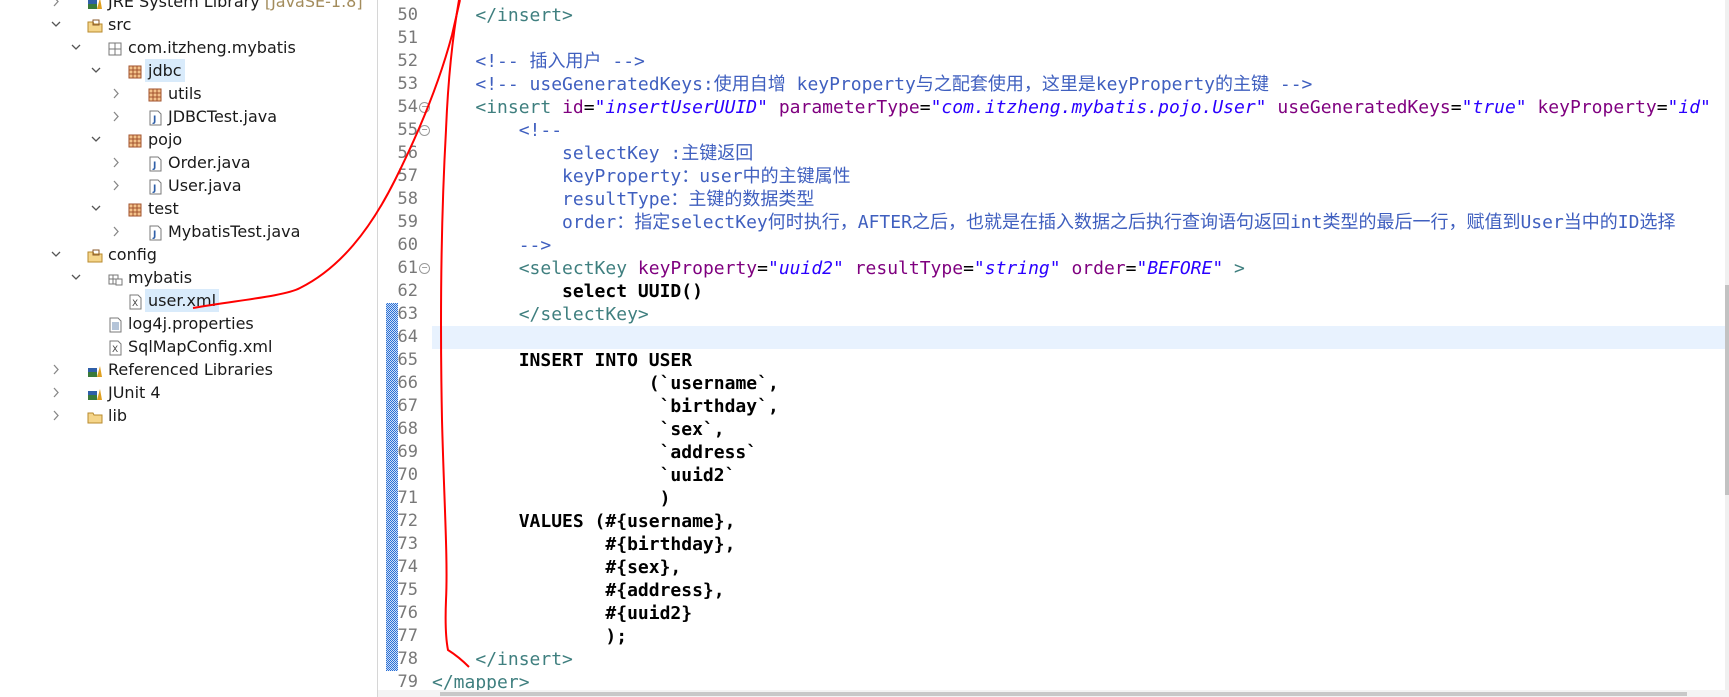 This screenshot has height=697, width=1729. What do you see at coordinates (1078, 199) in the screenshot?
I see `code-line: resultType：主键的数据类型` at bounding box center [1078, 199].